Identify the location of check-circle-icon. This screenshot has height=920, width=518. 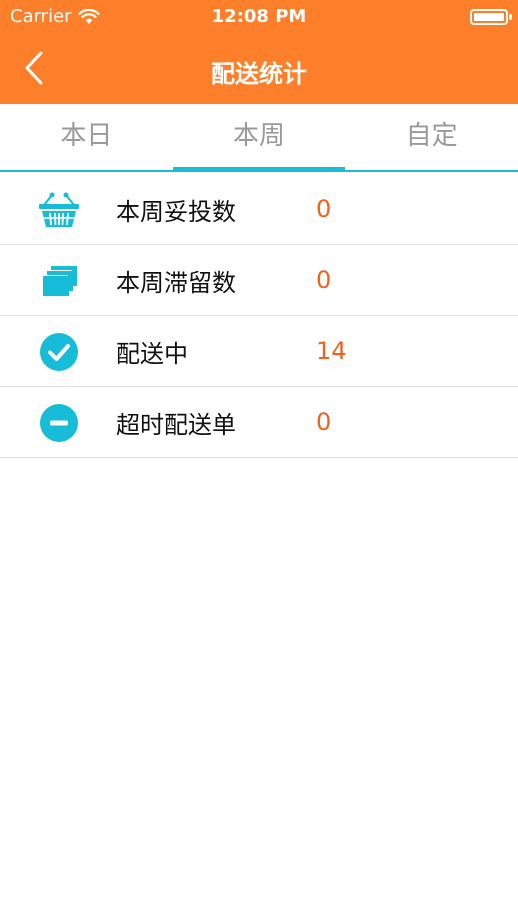
(59, 352).